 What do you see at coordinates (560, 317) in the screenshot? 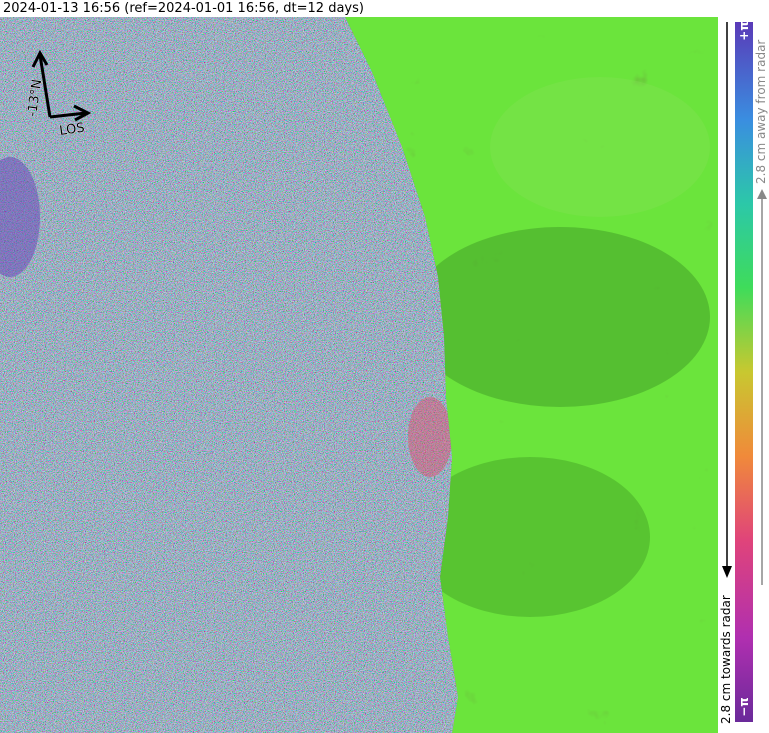
I see `shadow-zone` at bounding box center [560, 317].